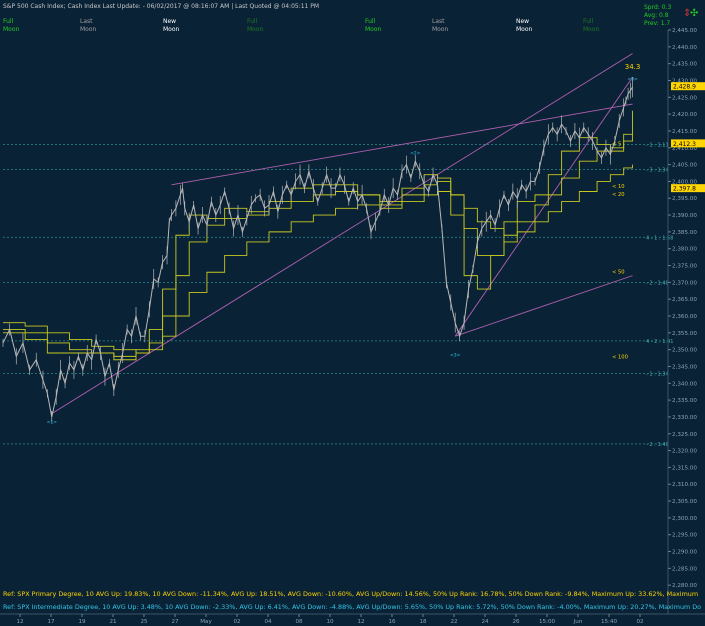 This screenshot has width=705, height=626. I want to click on y-tick-label: 2,385.00, so click(684, 233).